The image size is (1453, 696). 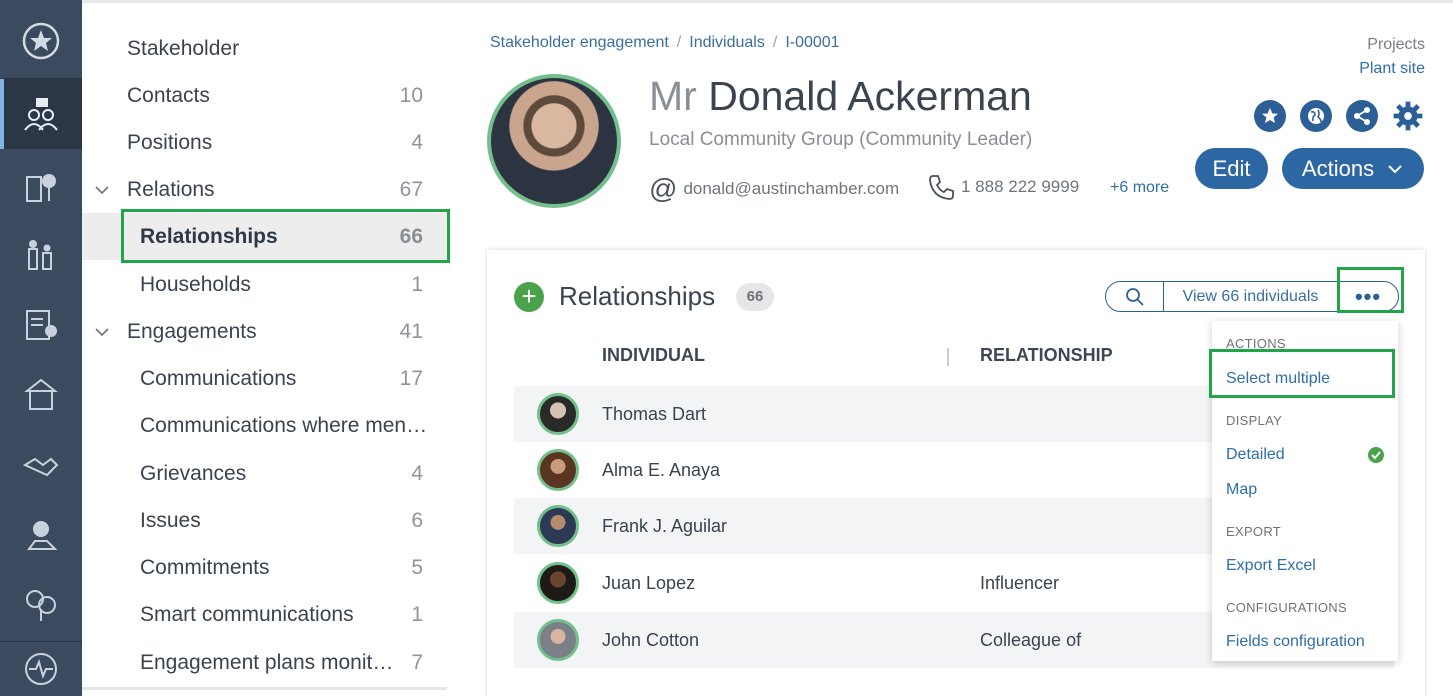 I want to click on nav-item-smart-communications: Smart communications 1, so click(x=264, y=614).